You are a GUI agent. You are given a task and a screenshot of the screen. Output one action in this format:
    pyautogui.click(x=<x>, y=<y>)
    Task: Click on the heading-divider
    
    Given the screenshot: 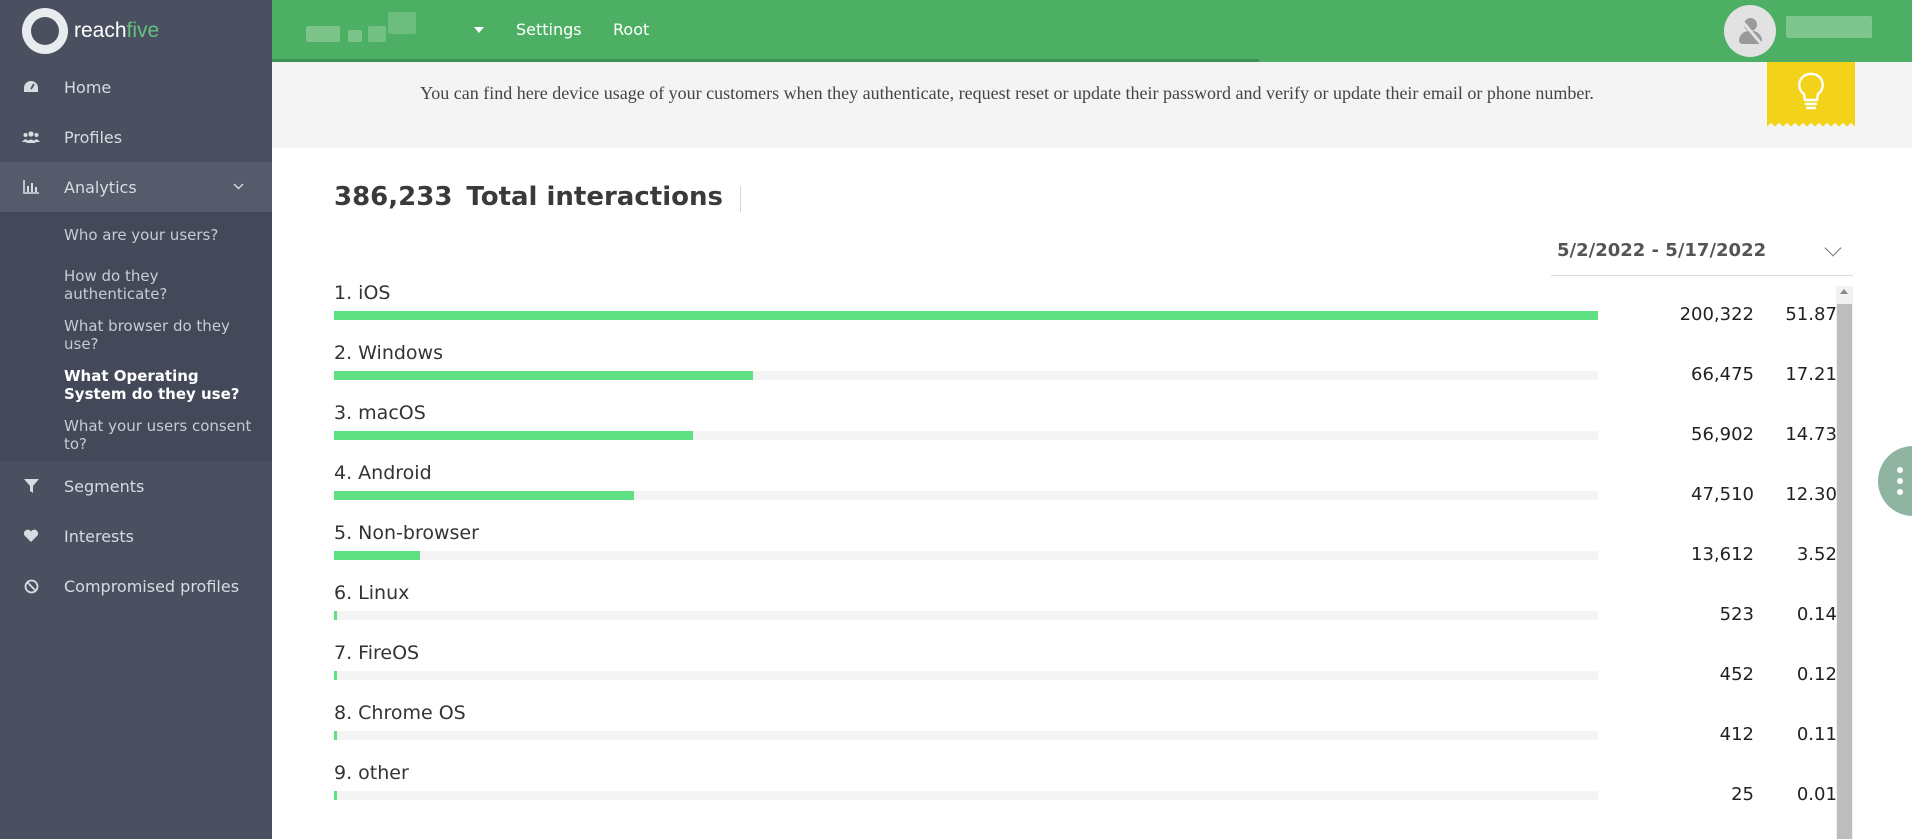 What is the action you would take?
    pyautogui.click(x=740, y=199)
    